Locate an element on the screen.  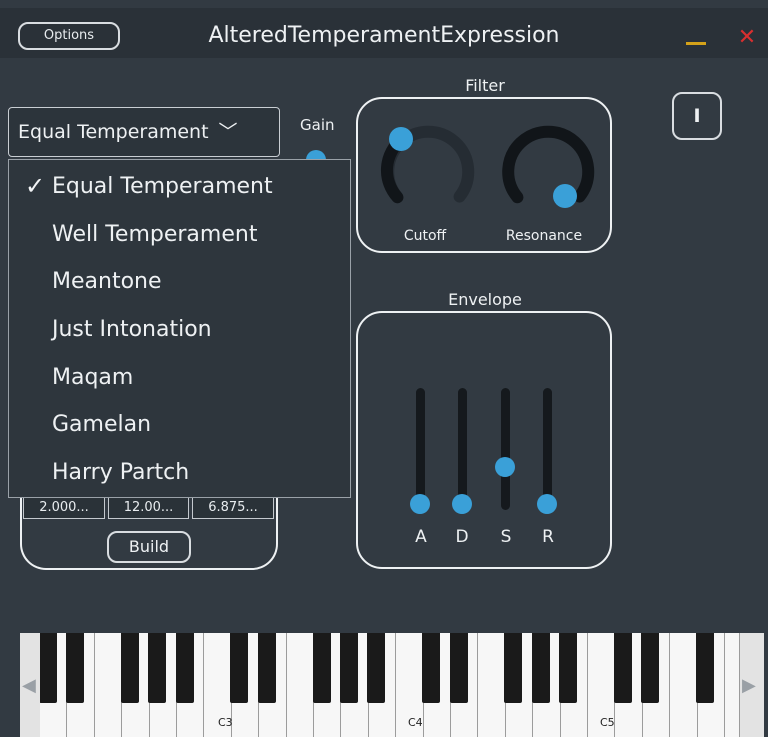
release-slider-thumb is located at coordinates (547, 504).